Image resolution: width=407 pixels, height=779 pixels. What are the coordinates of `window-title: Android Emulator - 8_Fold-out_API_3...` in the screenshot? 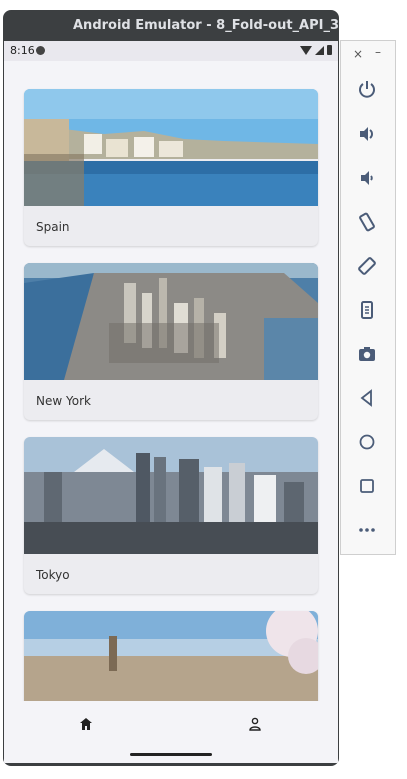 It's located at (206, 25).